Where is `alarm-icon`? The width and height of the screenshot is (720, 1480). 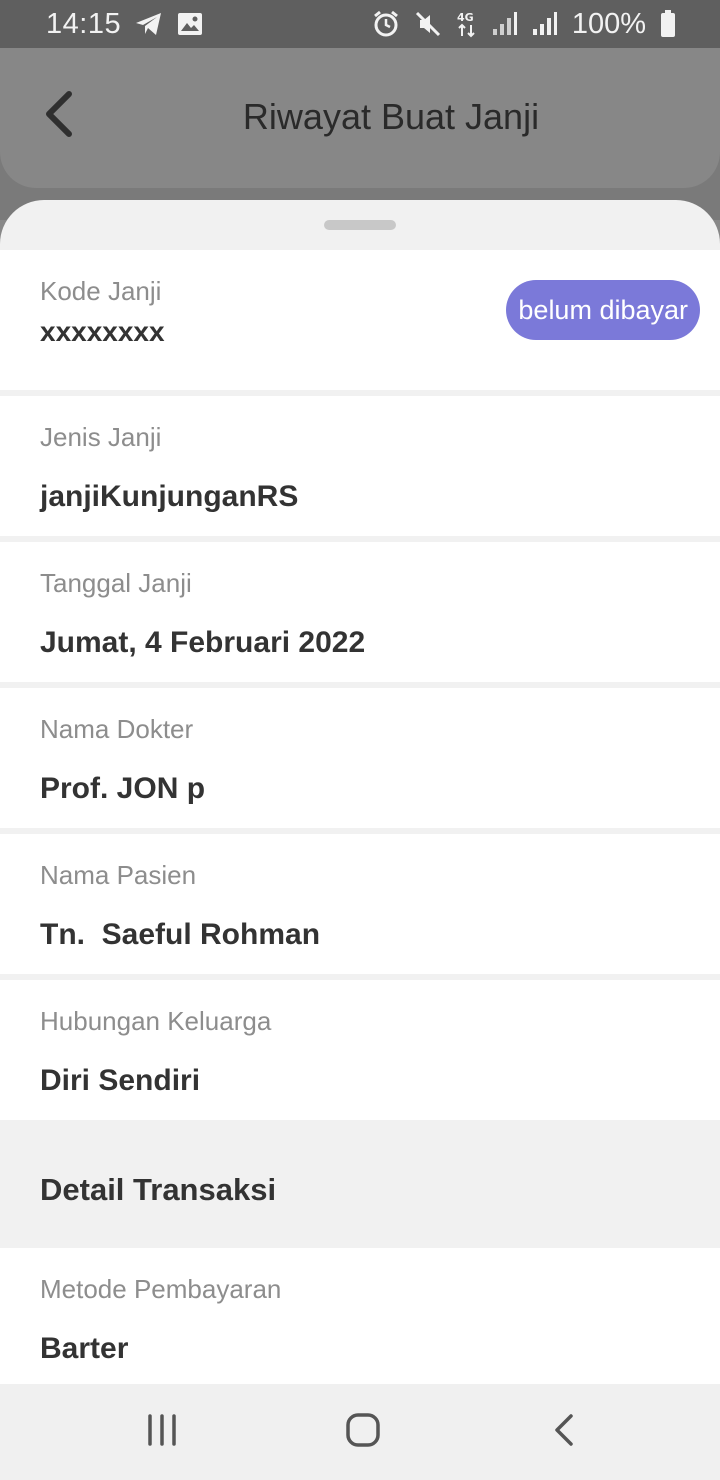 alarm-icon is located at coordinates (386, 24).